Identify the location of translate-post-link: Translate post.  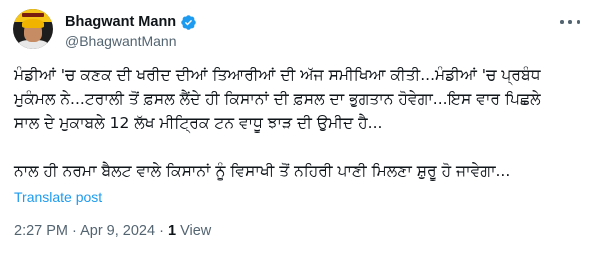
(58, 197).